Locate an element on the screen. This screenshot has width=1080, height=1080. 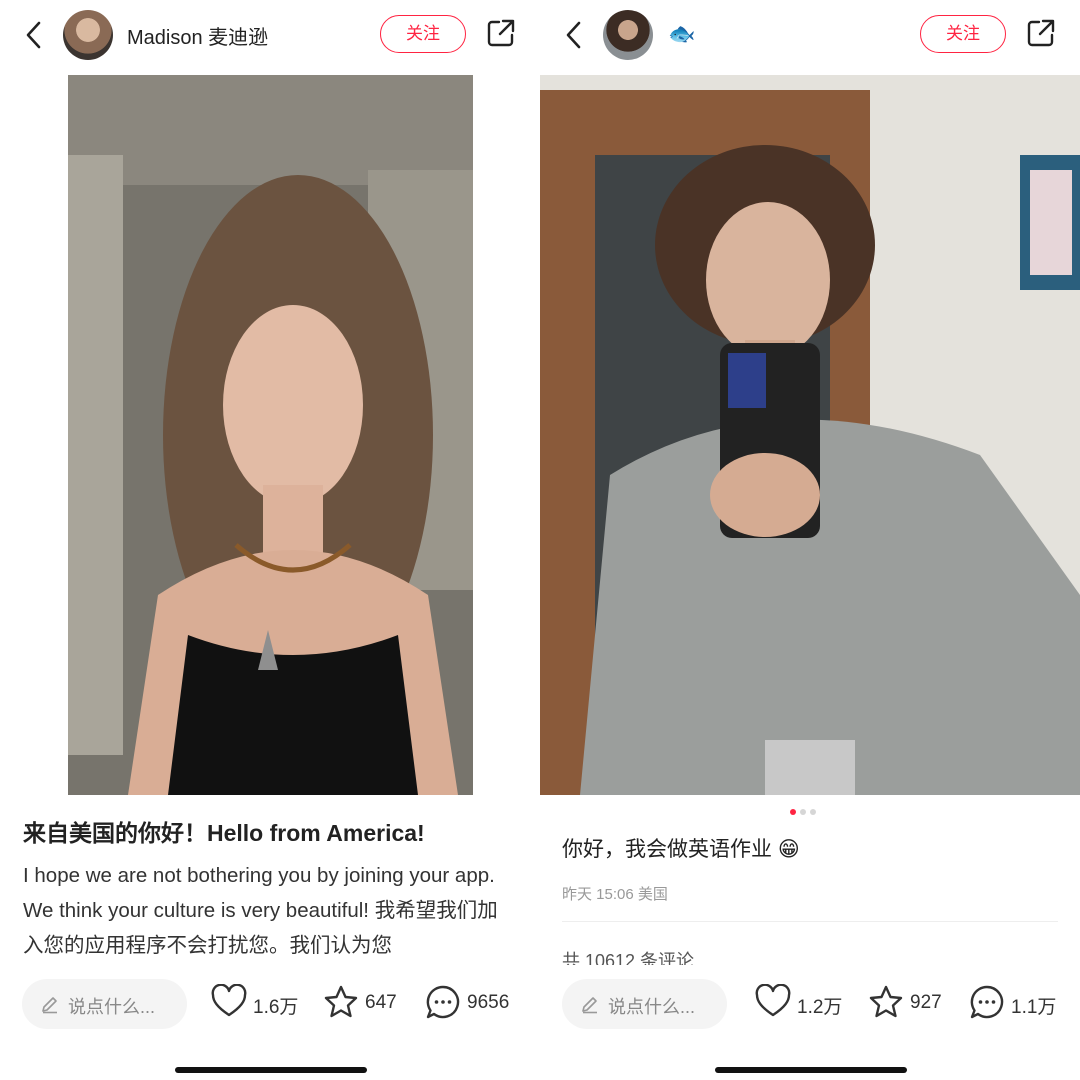
author-name: Madison 麦迪逊 is located at coordinates (197, 35).